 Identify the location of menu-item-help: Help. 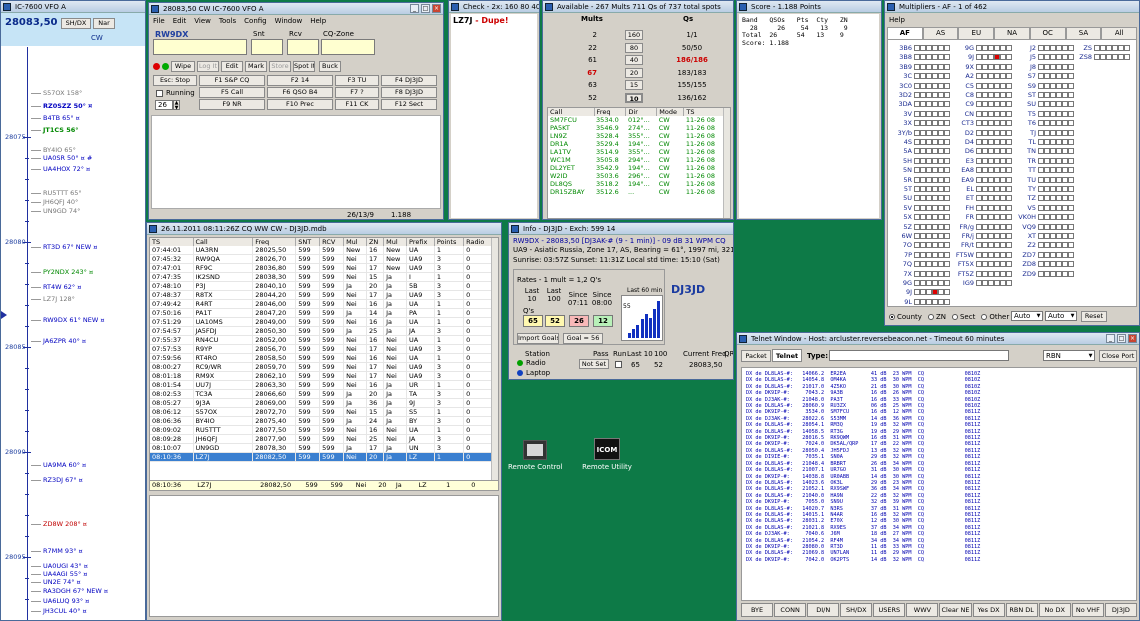
(318, 21).